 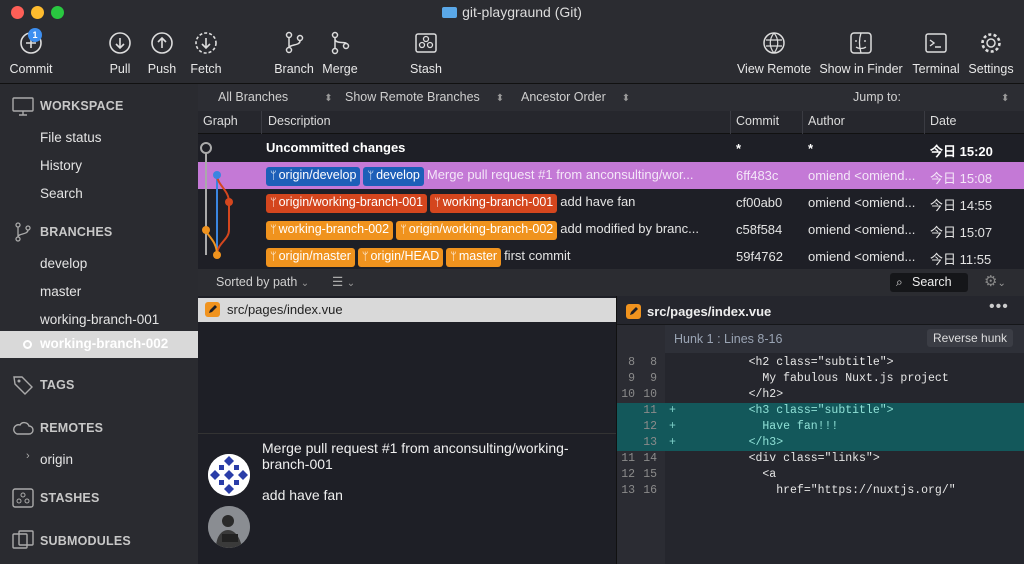 What do you see at coordinates (99, 319) in the screenshot?
I see `sidebar-item-working-branch-001: working-branch-001` at bounding box center [99, 319].